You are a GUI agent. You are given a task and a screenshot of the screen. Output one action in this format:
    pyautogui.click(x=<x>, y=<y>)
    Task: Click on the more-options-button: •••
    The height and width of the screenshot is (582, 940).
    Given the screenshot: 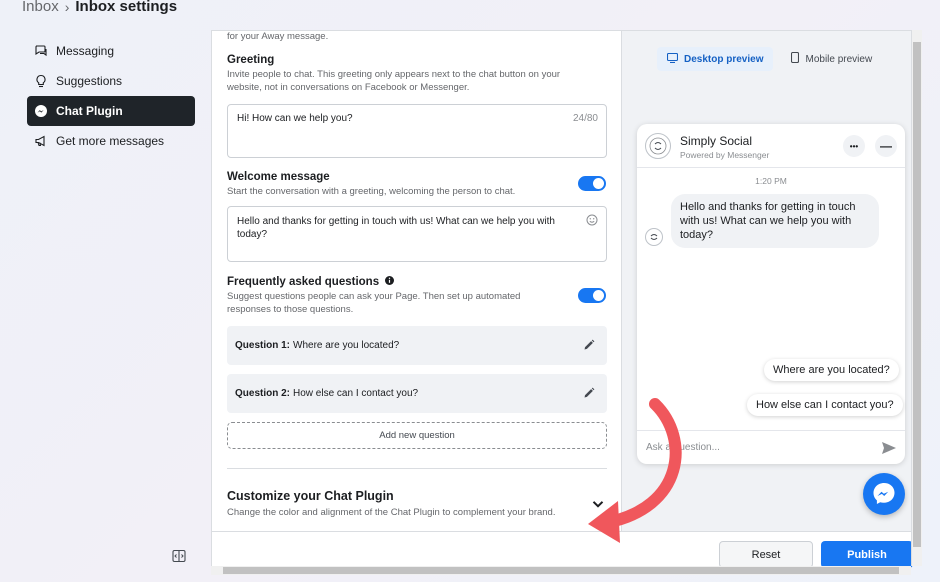 What is the action you would take?
    pyautogui.click(x=854, y=146)
    